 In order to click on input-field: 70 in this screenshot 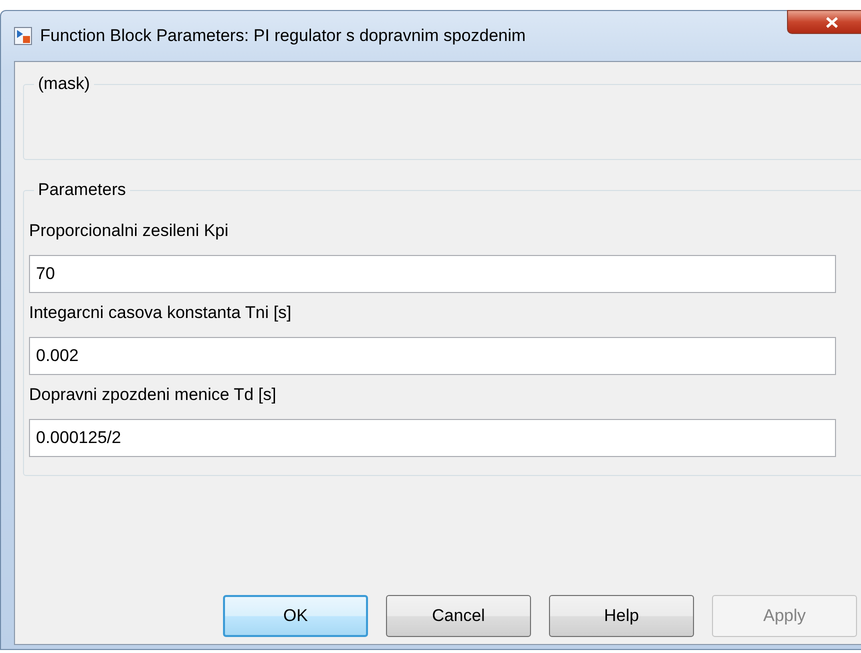, I will do `click(432, 274)`.